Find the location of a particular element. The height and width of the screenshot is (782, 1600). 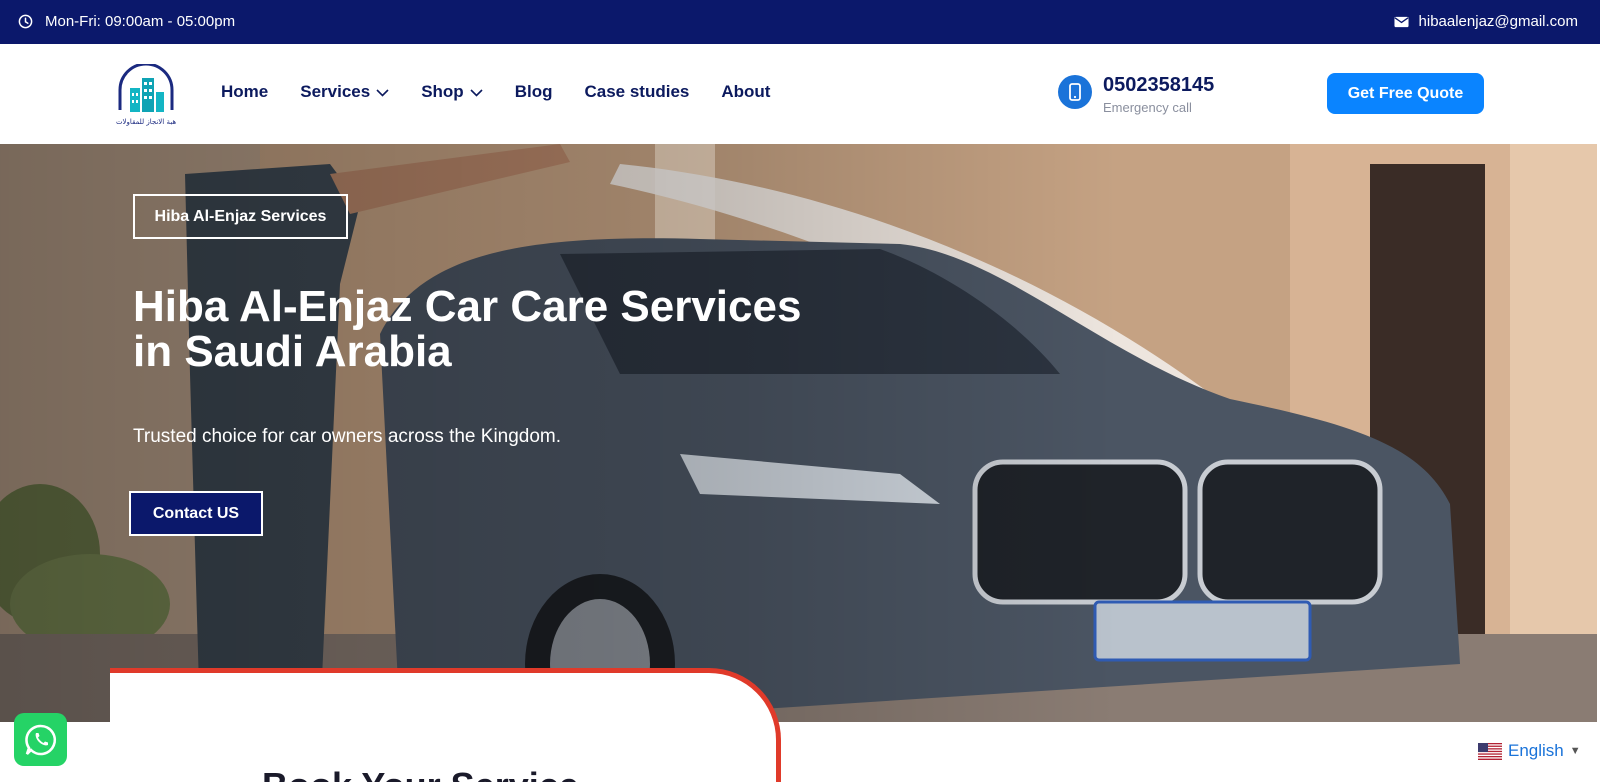

nav-case-studies: Case studies is located at coordinates (636, 92).